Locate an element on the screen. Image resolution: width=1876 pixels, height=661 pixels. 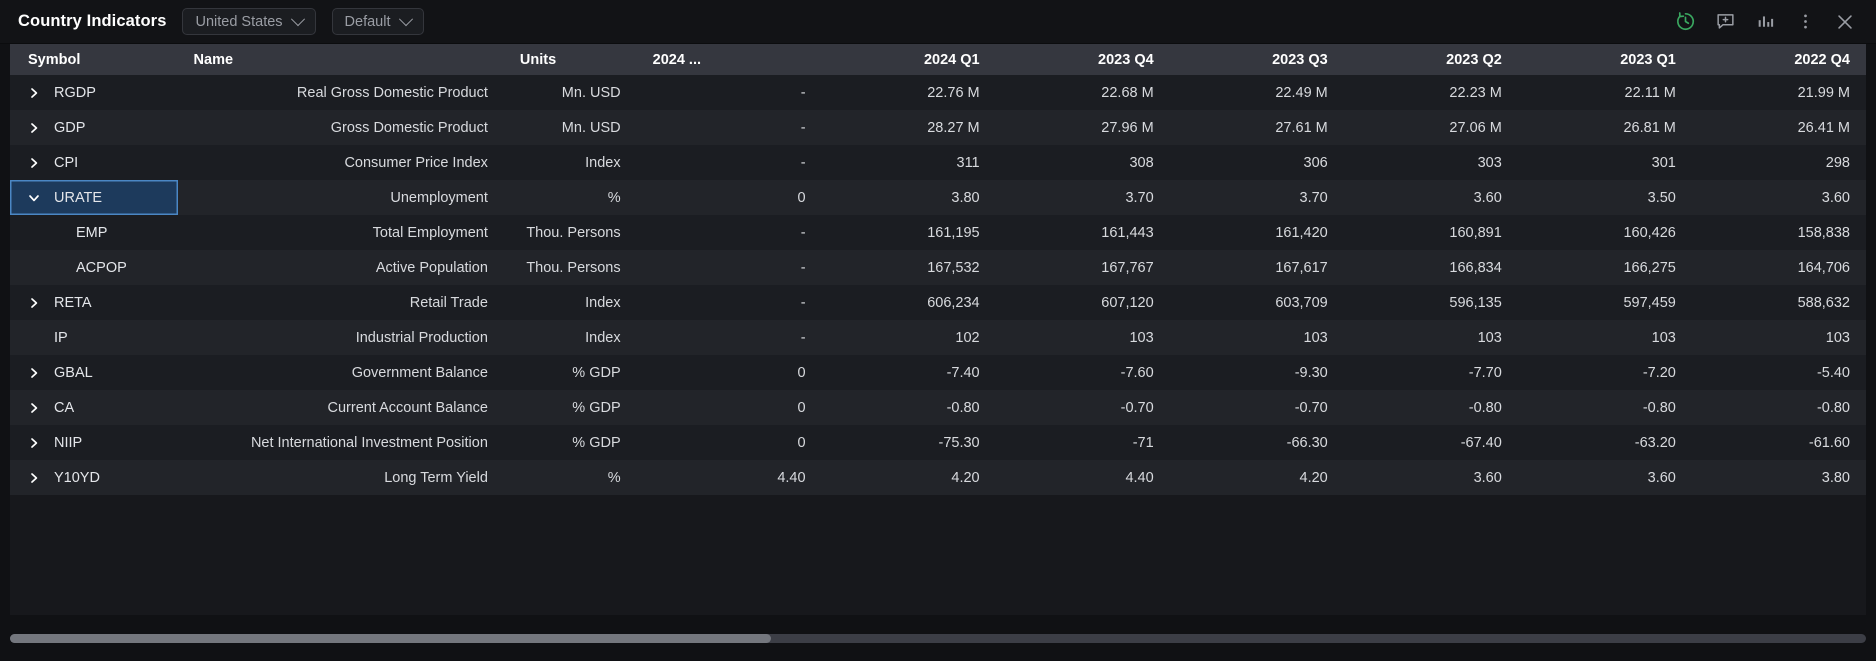
cell-name: Active Population is located at coordinates (340, 267).